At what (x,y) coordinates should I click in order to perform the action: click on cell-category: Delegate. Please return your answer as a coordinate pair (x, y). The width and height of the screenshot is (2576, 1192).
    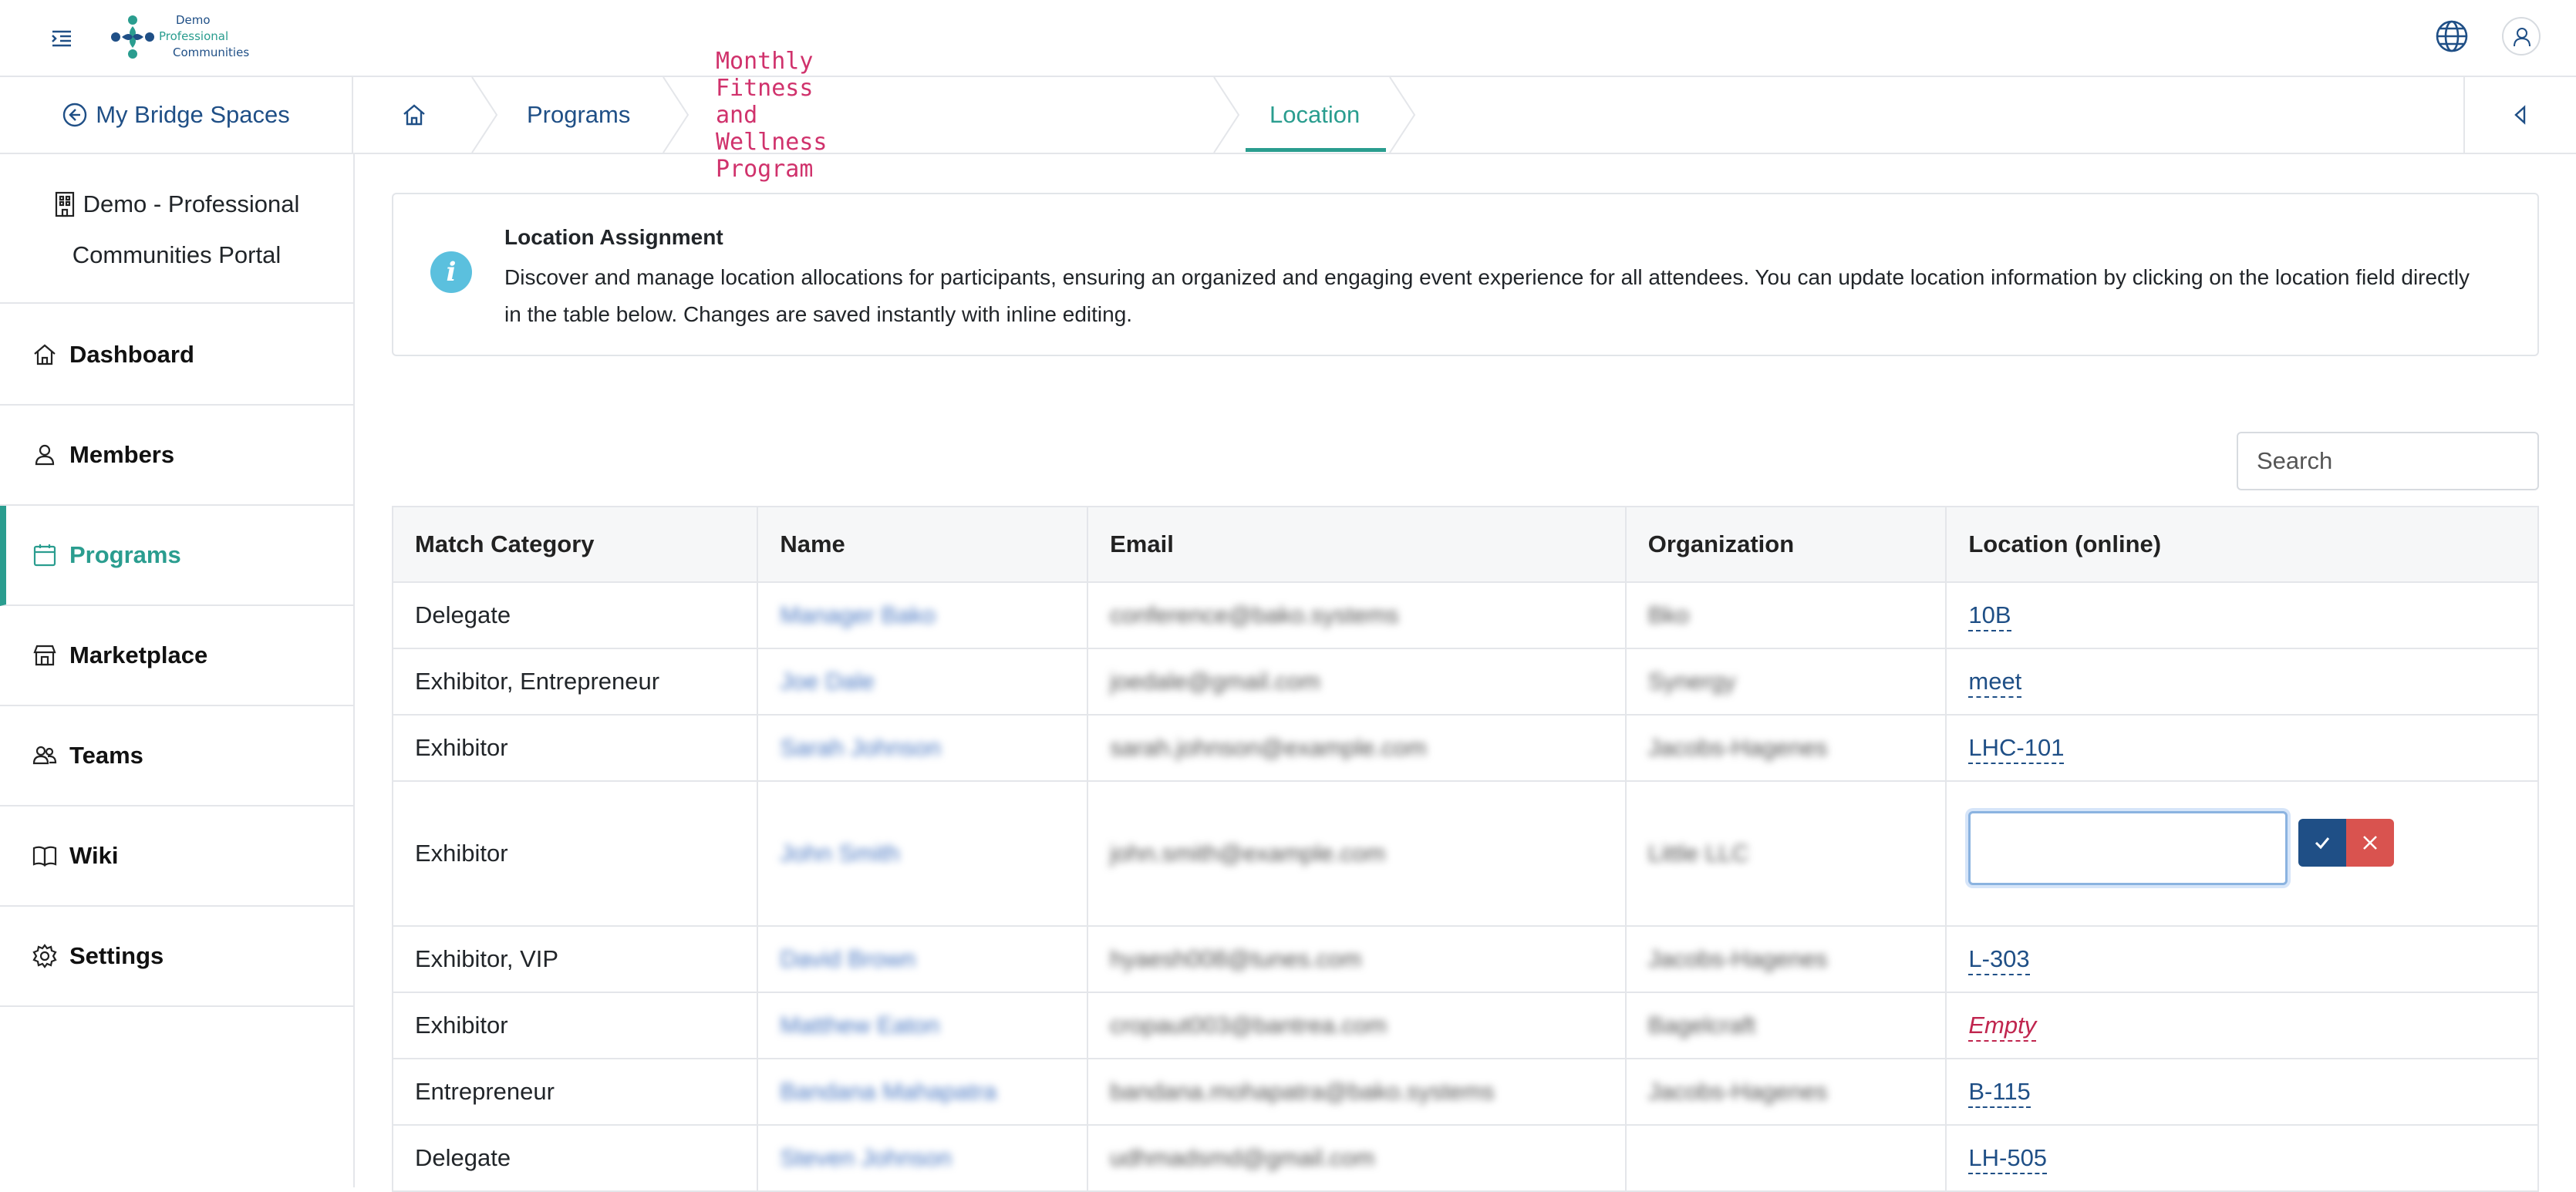
    Looking at the image, I should click on (575, 1158).